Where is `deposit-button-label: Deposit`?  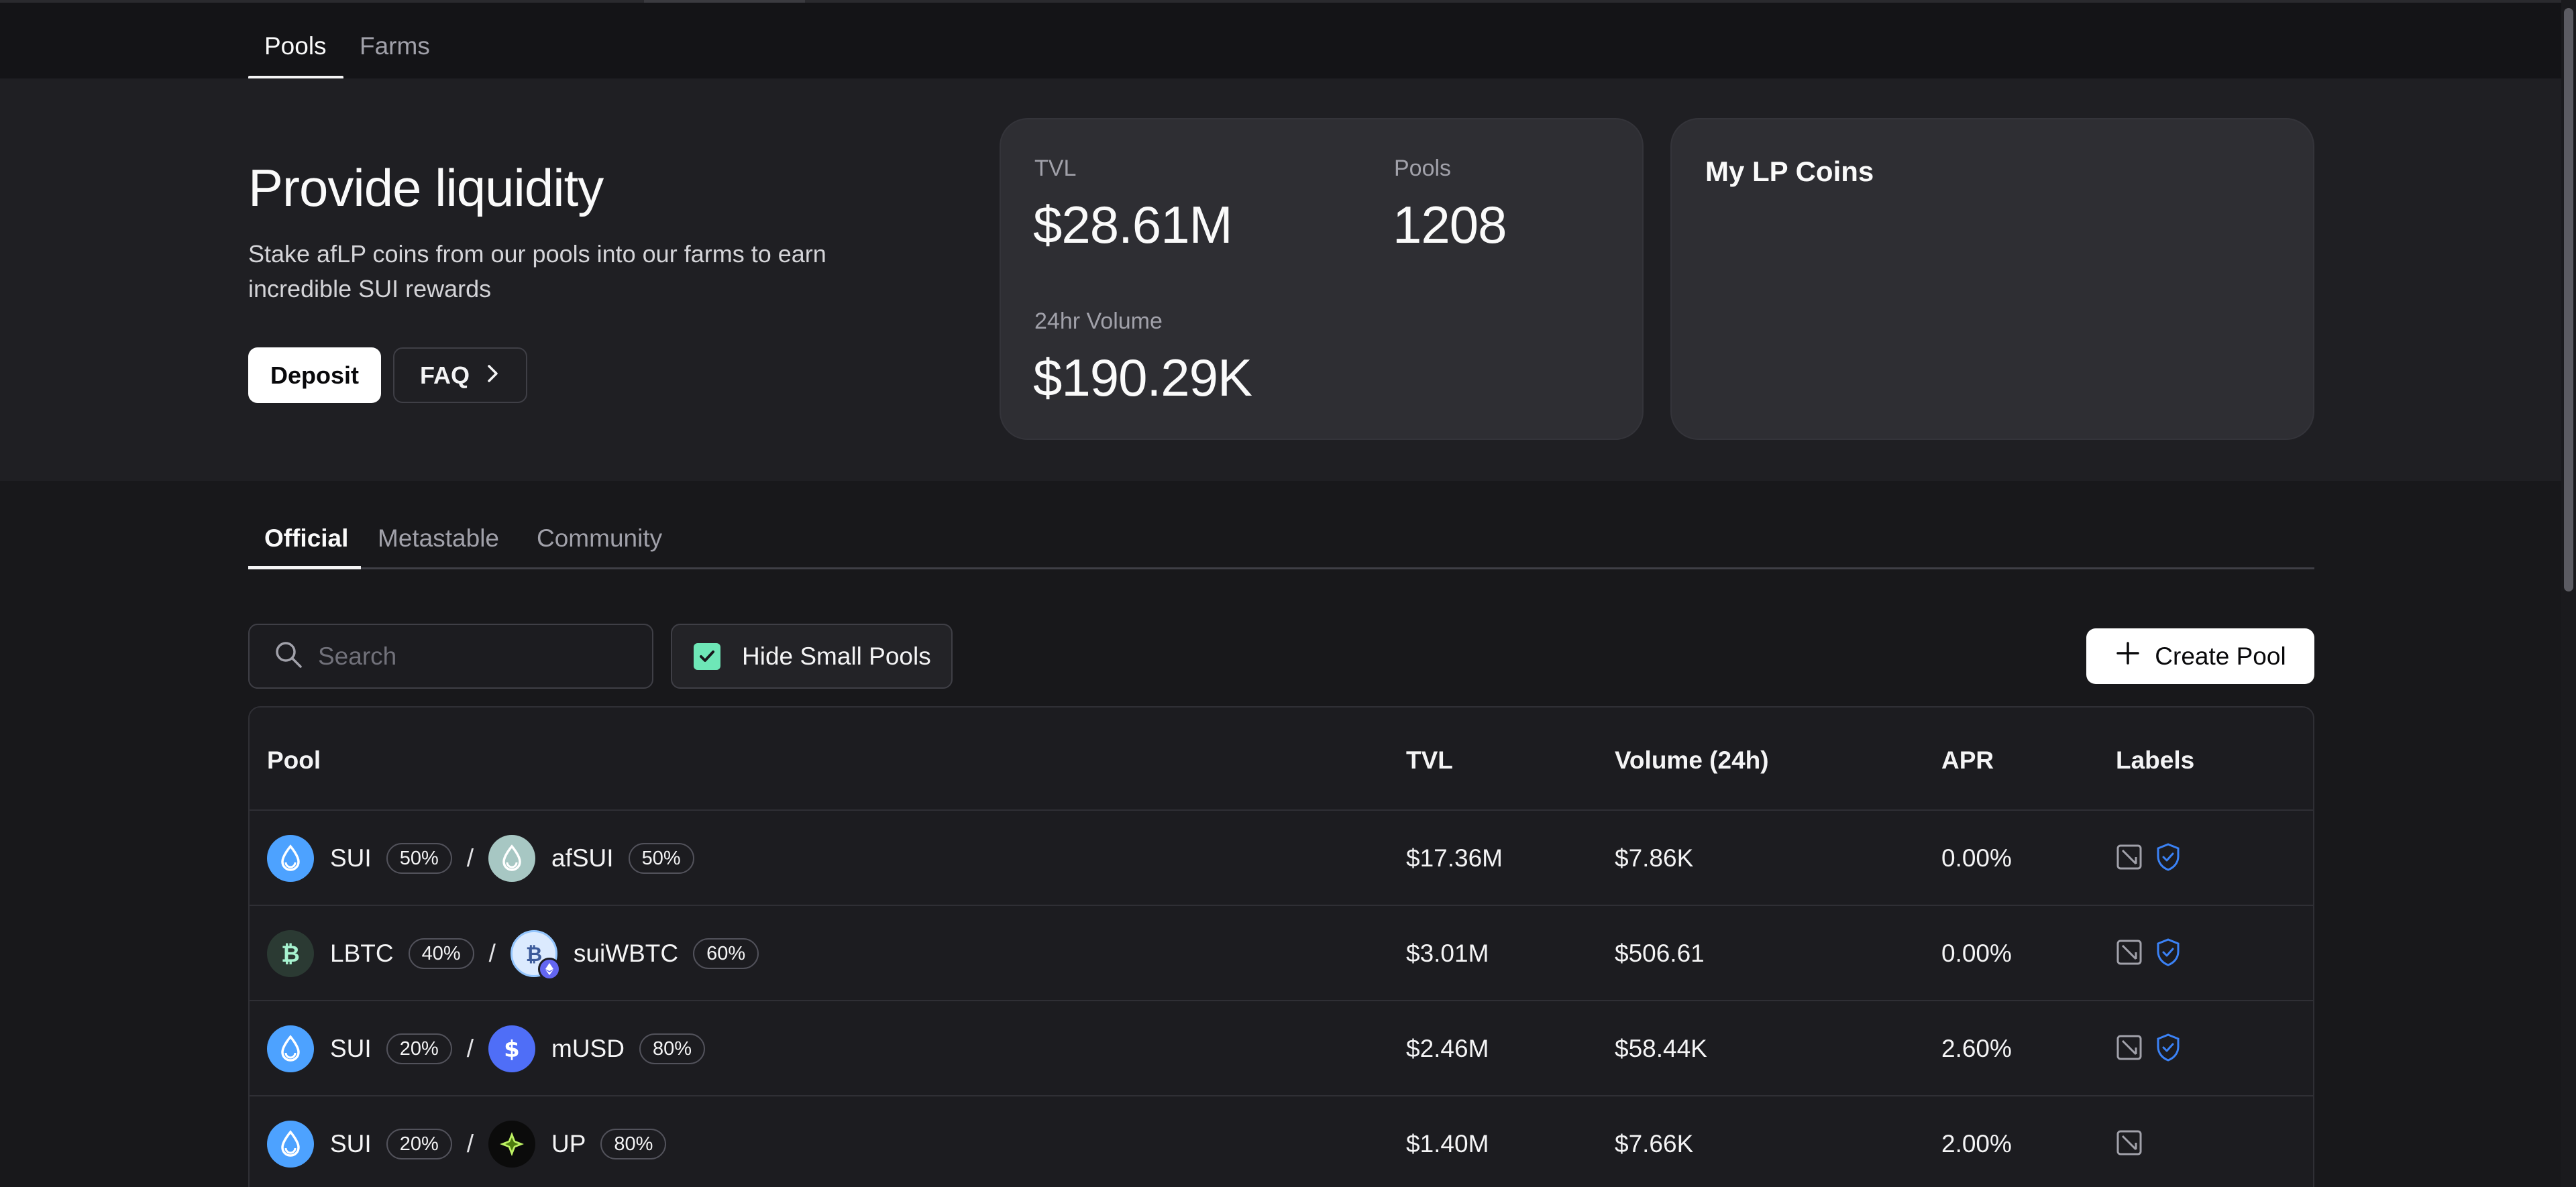 deposit-button-label: Deposit is located at coordinates (314, 375).